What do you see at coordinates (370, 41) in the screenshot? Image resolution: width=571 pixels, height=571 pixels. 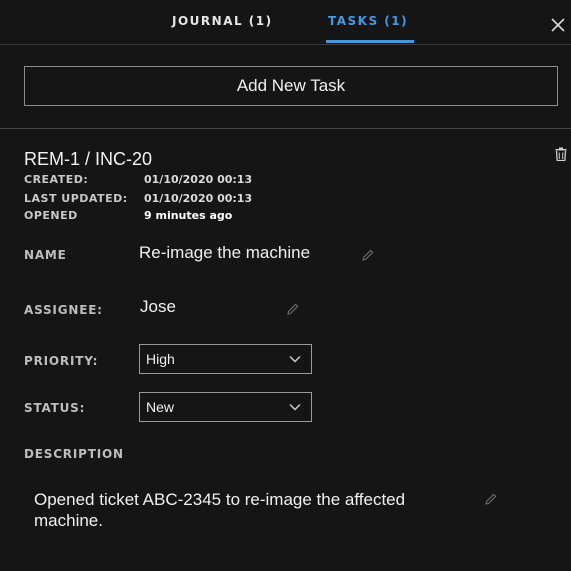 I see `active-tab-indicator` at bounding box center [370, 41].